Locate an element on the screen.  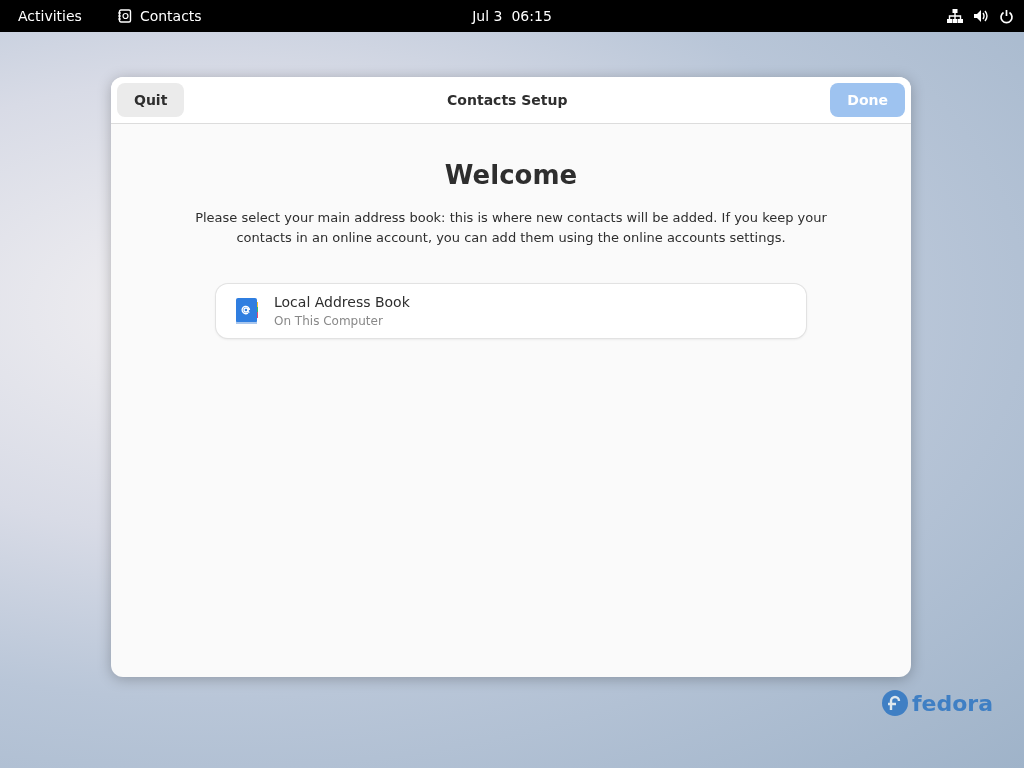
fedora-logo-icon is located at coordinates (895, 703).